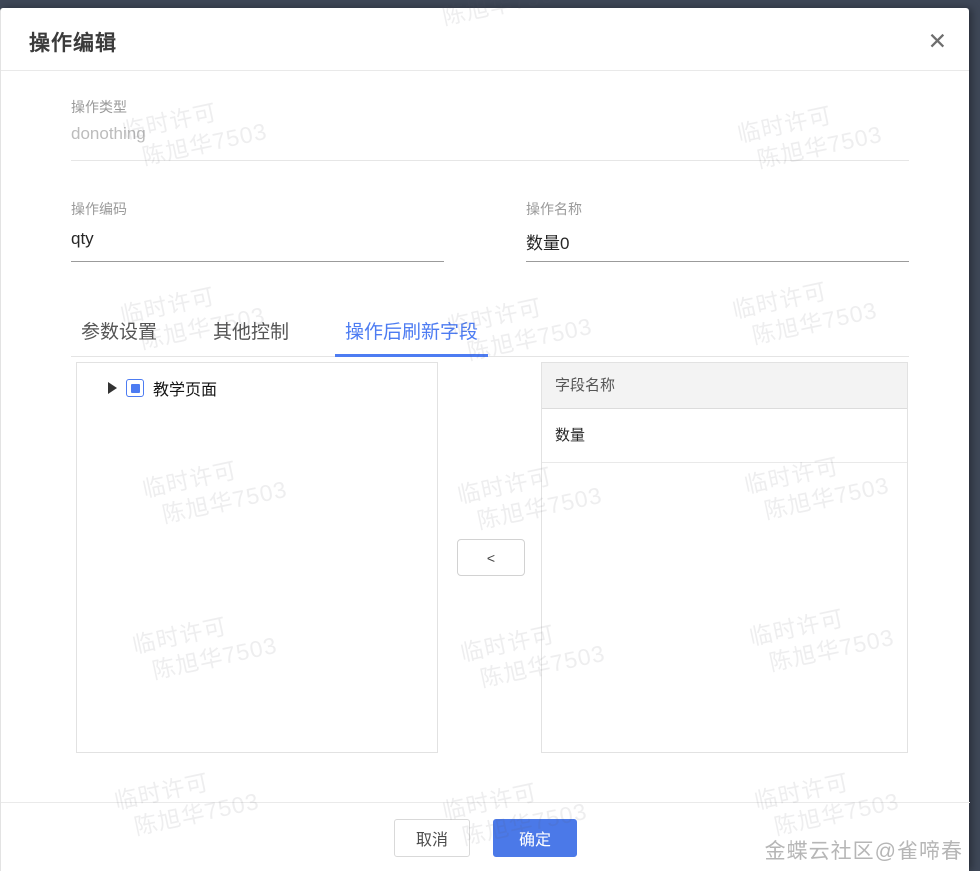 The height and width of the screenshot is (871, 980). I want to click on field-table-body: 数量, so click(724, 436).